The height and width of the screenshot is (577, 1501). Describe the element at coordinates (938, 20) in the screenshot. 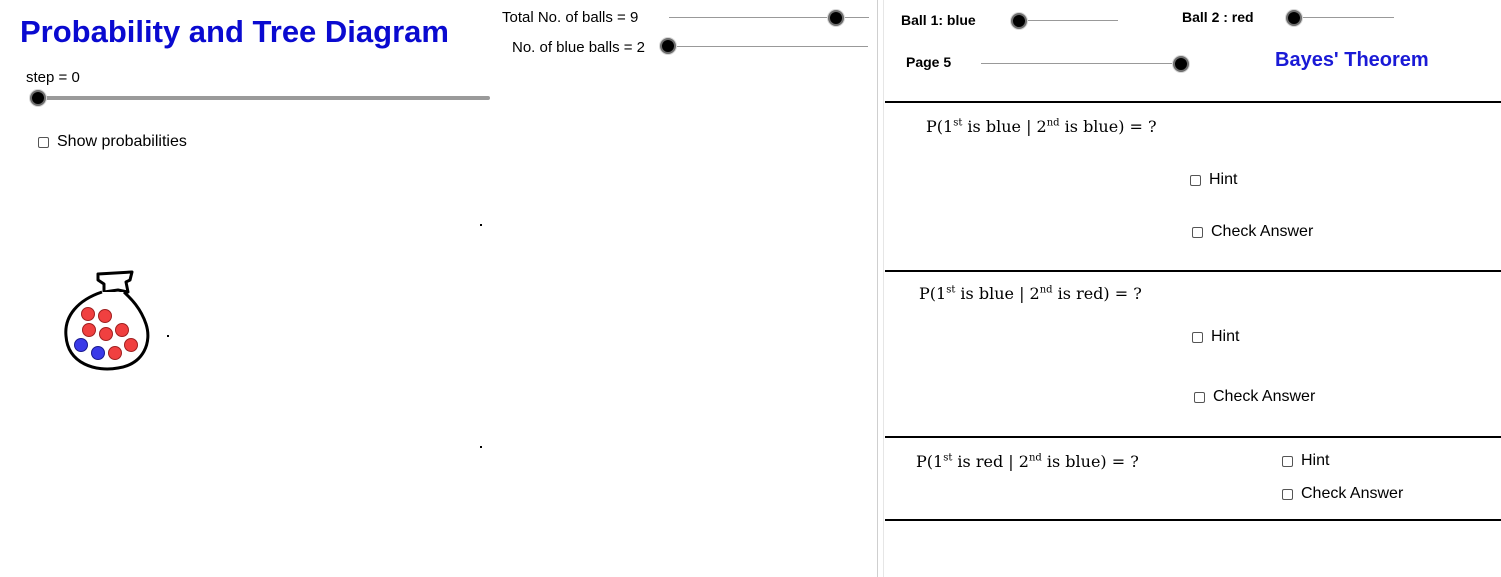

I see `ball1-label: Ball 1: blue` at that location.